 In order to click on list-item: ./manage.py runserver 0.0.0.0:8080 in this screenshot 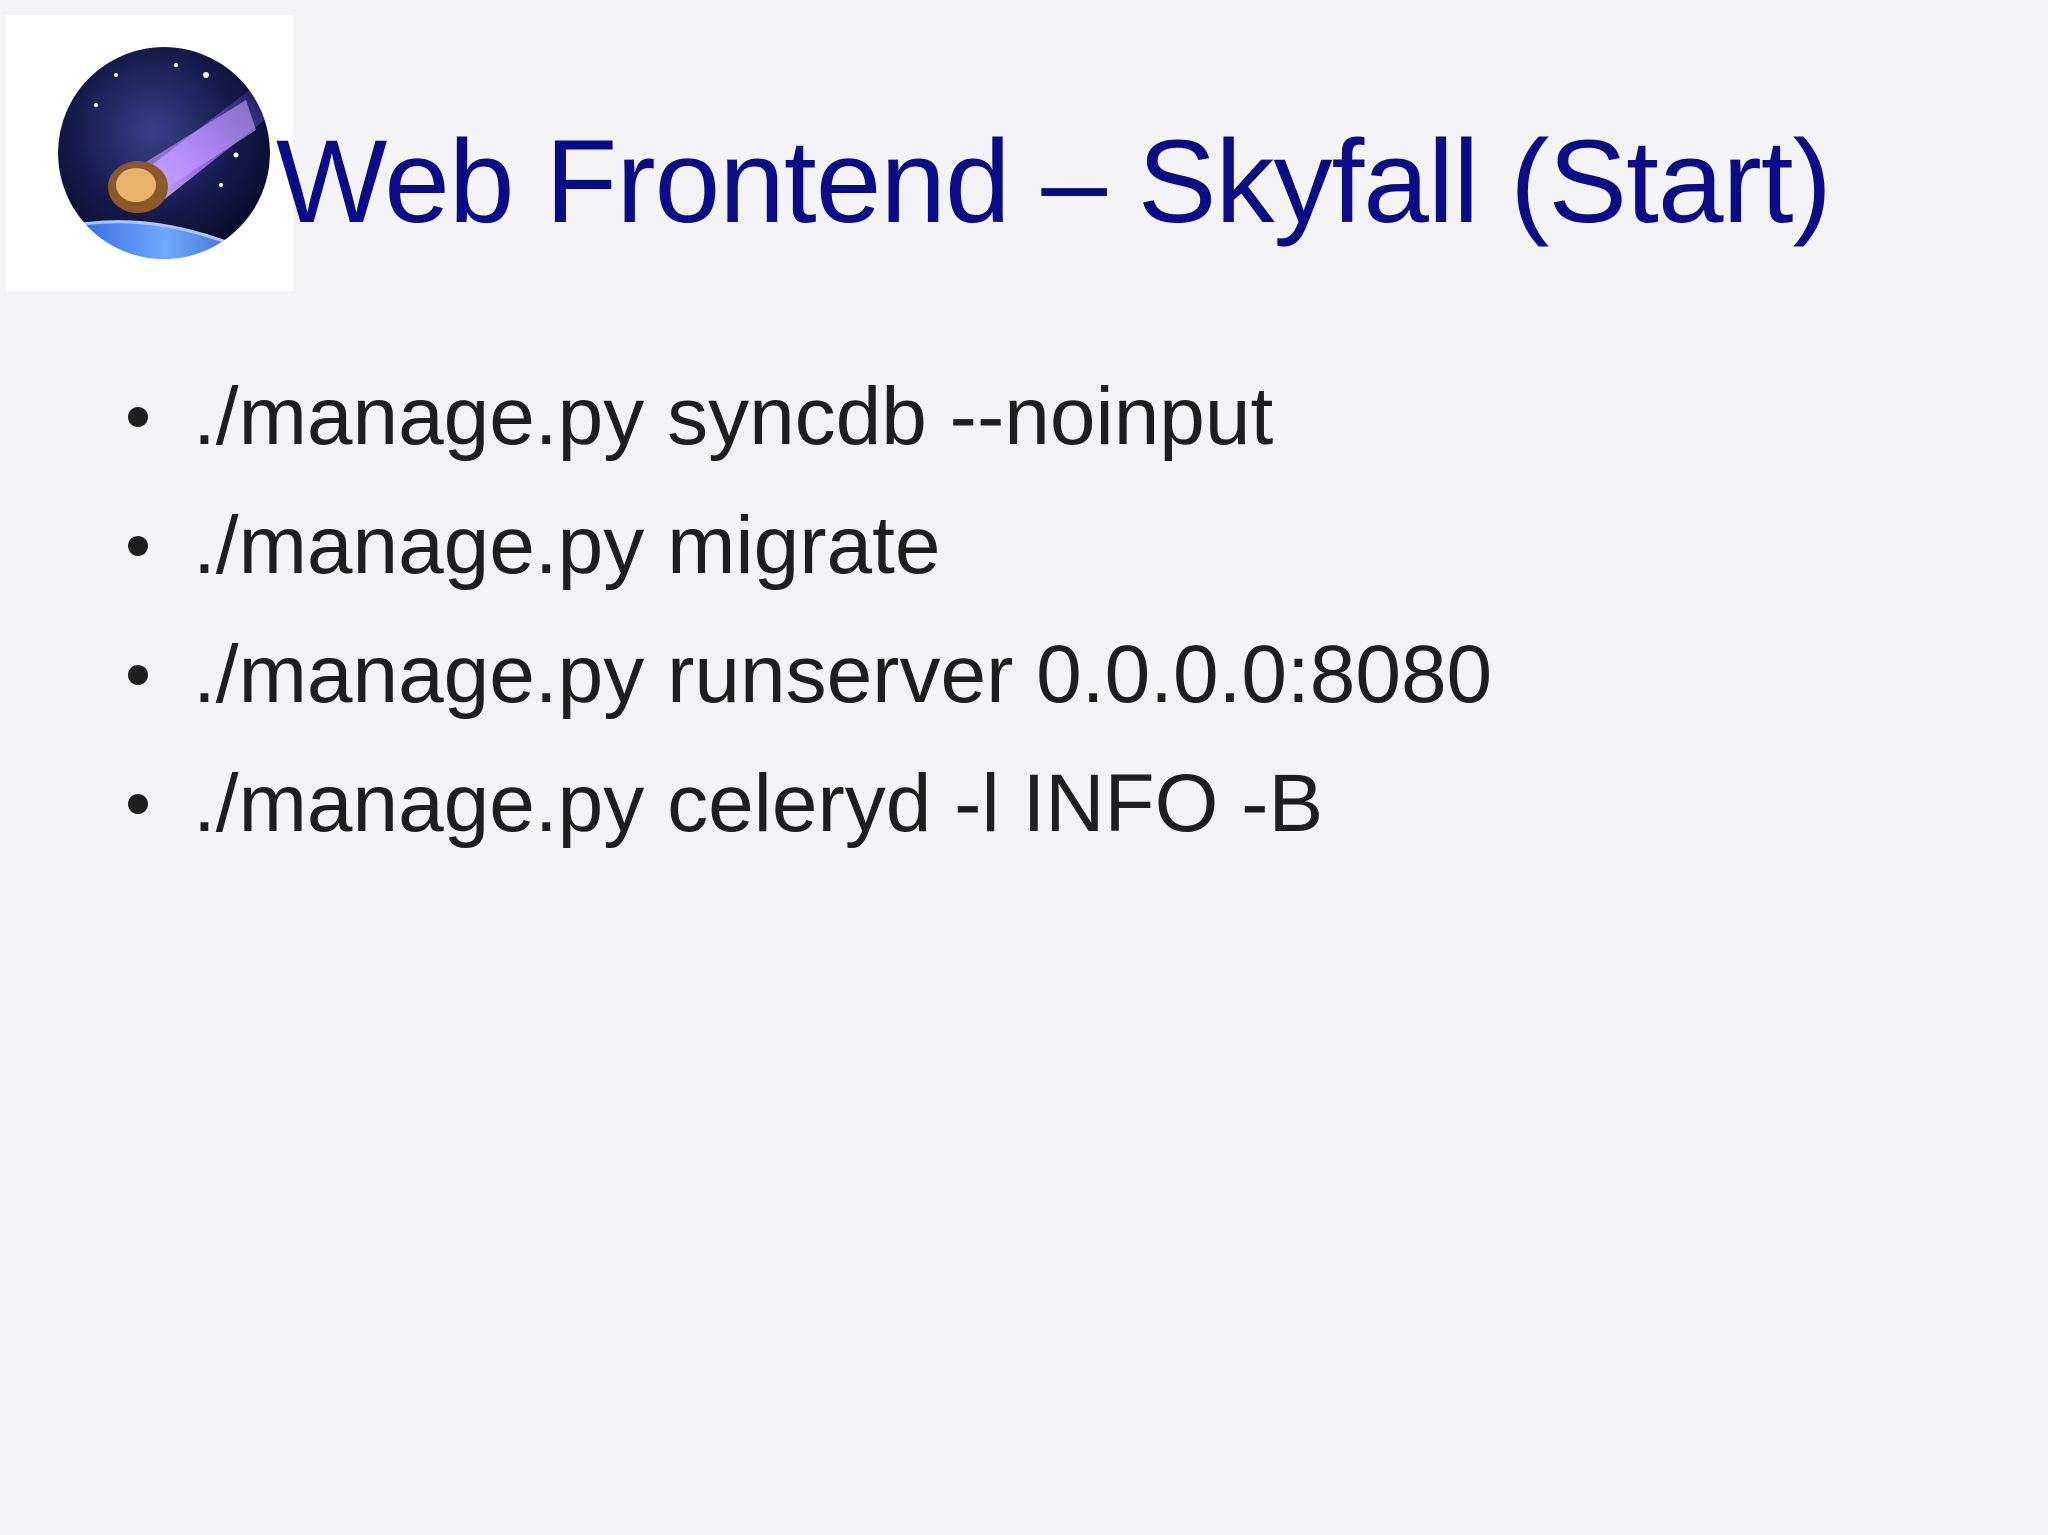, I will do `click(806, 674)`.